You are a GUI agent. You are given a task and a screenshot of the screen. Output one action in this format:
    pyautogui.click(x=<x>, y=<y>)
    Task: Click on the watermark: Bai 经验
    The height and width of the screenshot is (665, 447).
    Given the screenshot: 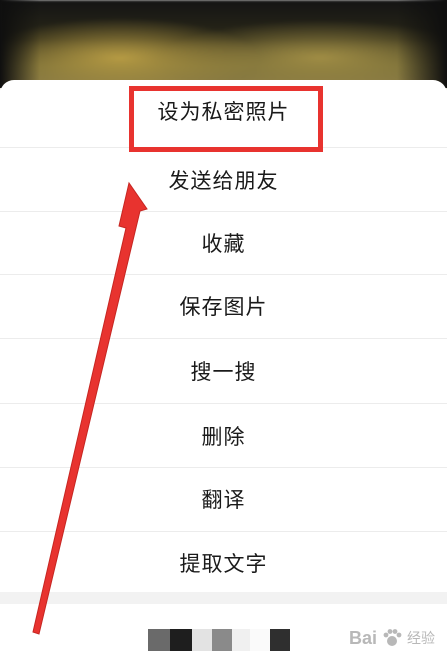 What is the action you would take?
    pyautogui.click(x=392, y=638)
    